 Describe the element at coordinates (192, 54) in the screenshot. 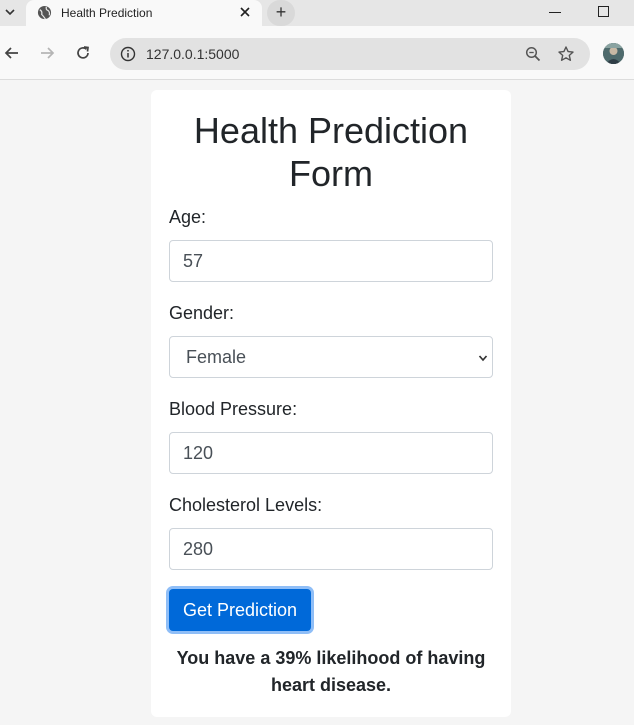

I see `url-text: 127.0.0.1:5000` at that location.